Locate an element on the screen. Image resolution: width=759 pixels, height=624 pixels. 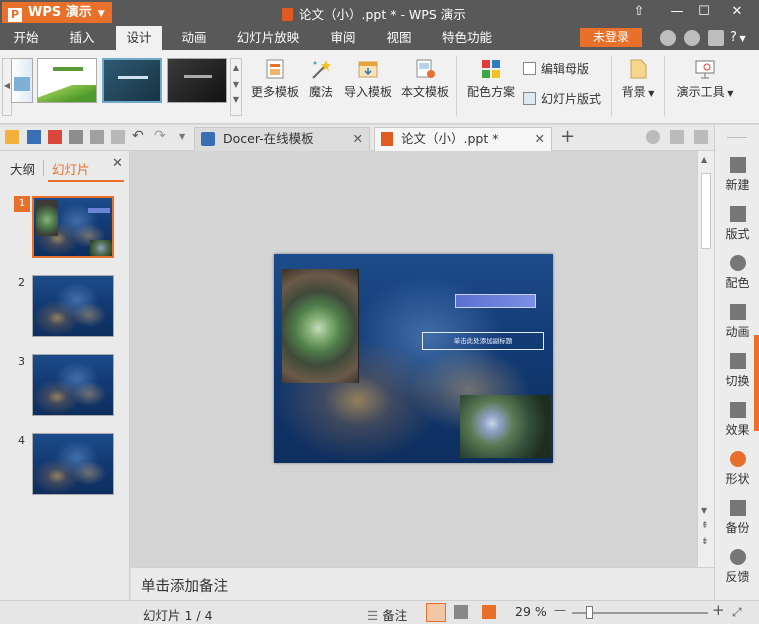
import-template-label: 导入模板 is located at coordinates (367, 92).